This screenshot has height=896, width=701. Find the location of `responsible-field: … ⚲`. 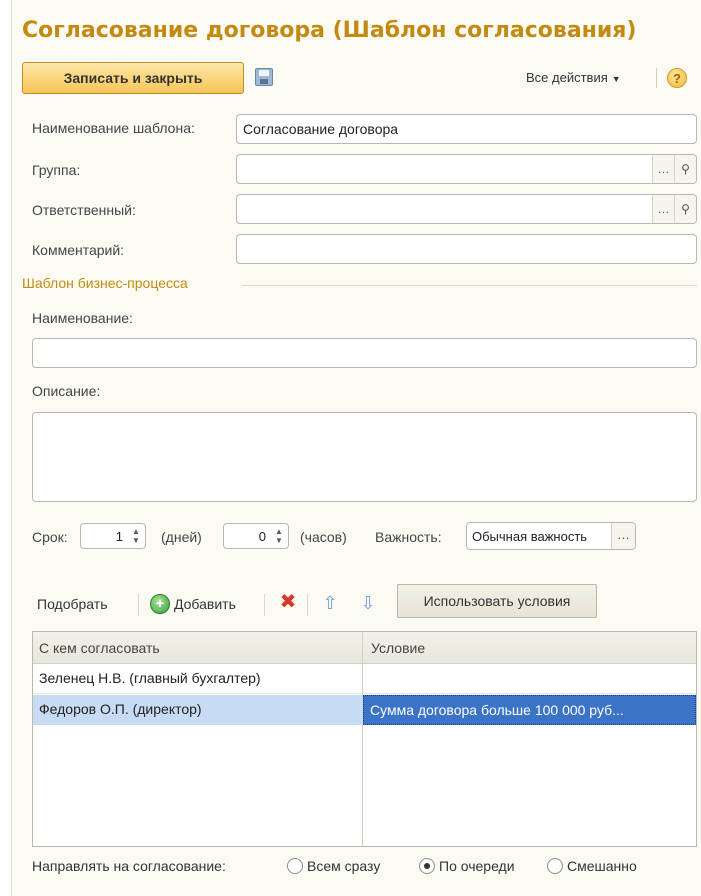

responsible-field: … ⚲ is located at coordinates (466, 209).